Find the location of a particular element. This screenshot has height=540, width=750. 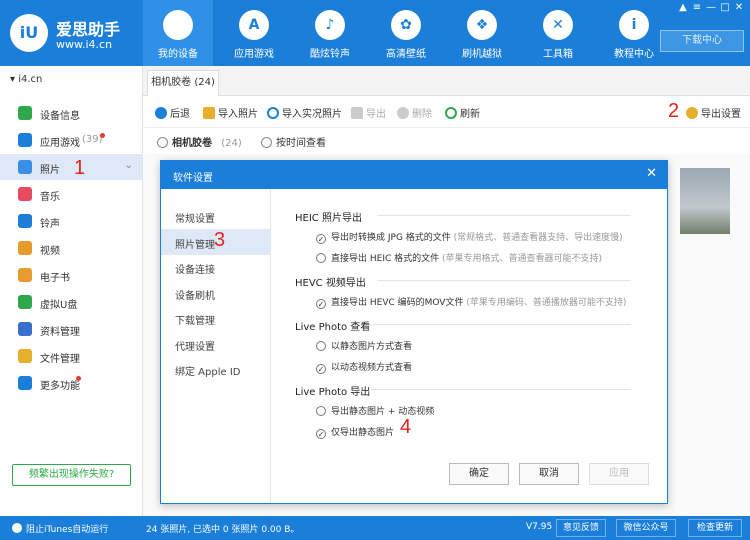

dialog-nav-item-5: 下载管理 is located at coordinates (216, 318).